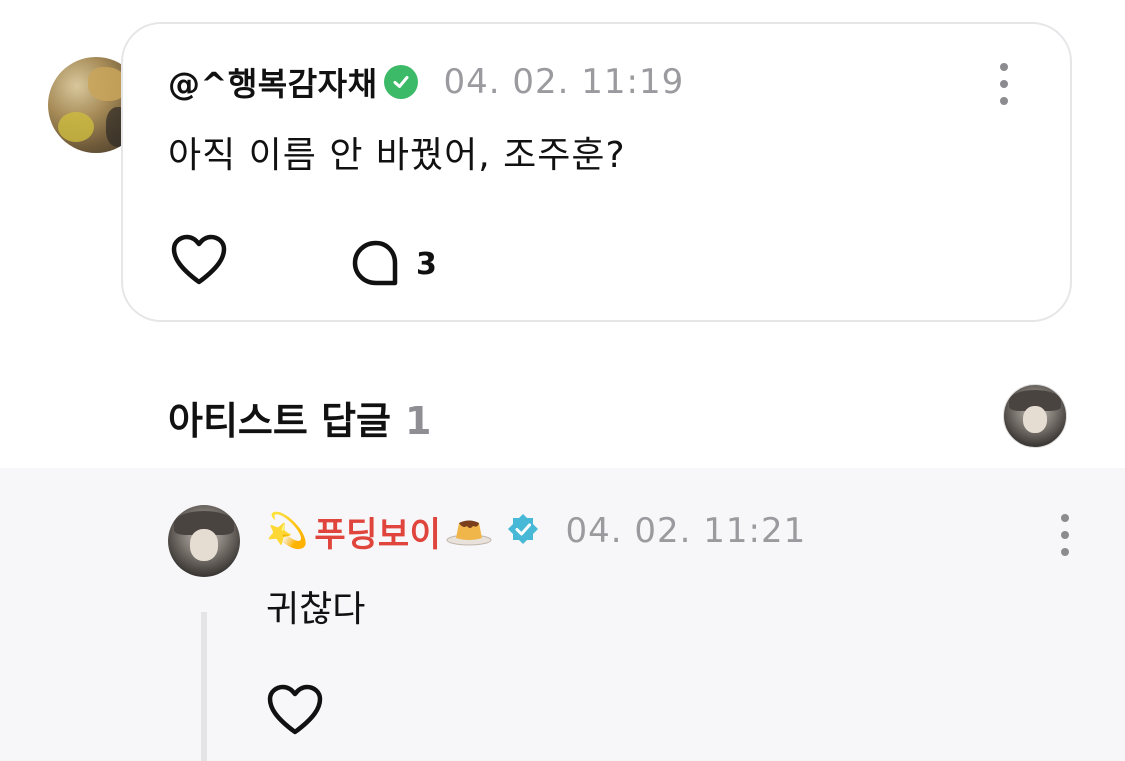 The width and height of the screenshot is (1125, 761). What do you see at coordinates (686, 531) in the screenshot?
I see `reply-timestamp: 04. 02. 11:21` at bounding box center [686, 531].